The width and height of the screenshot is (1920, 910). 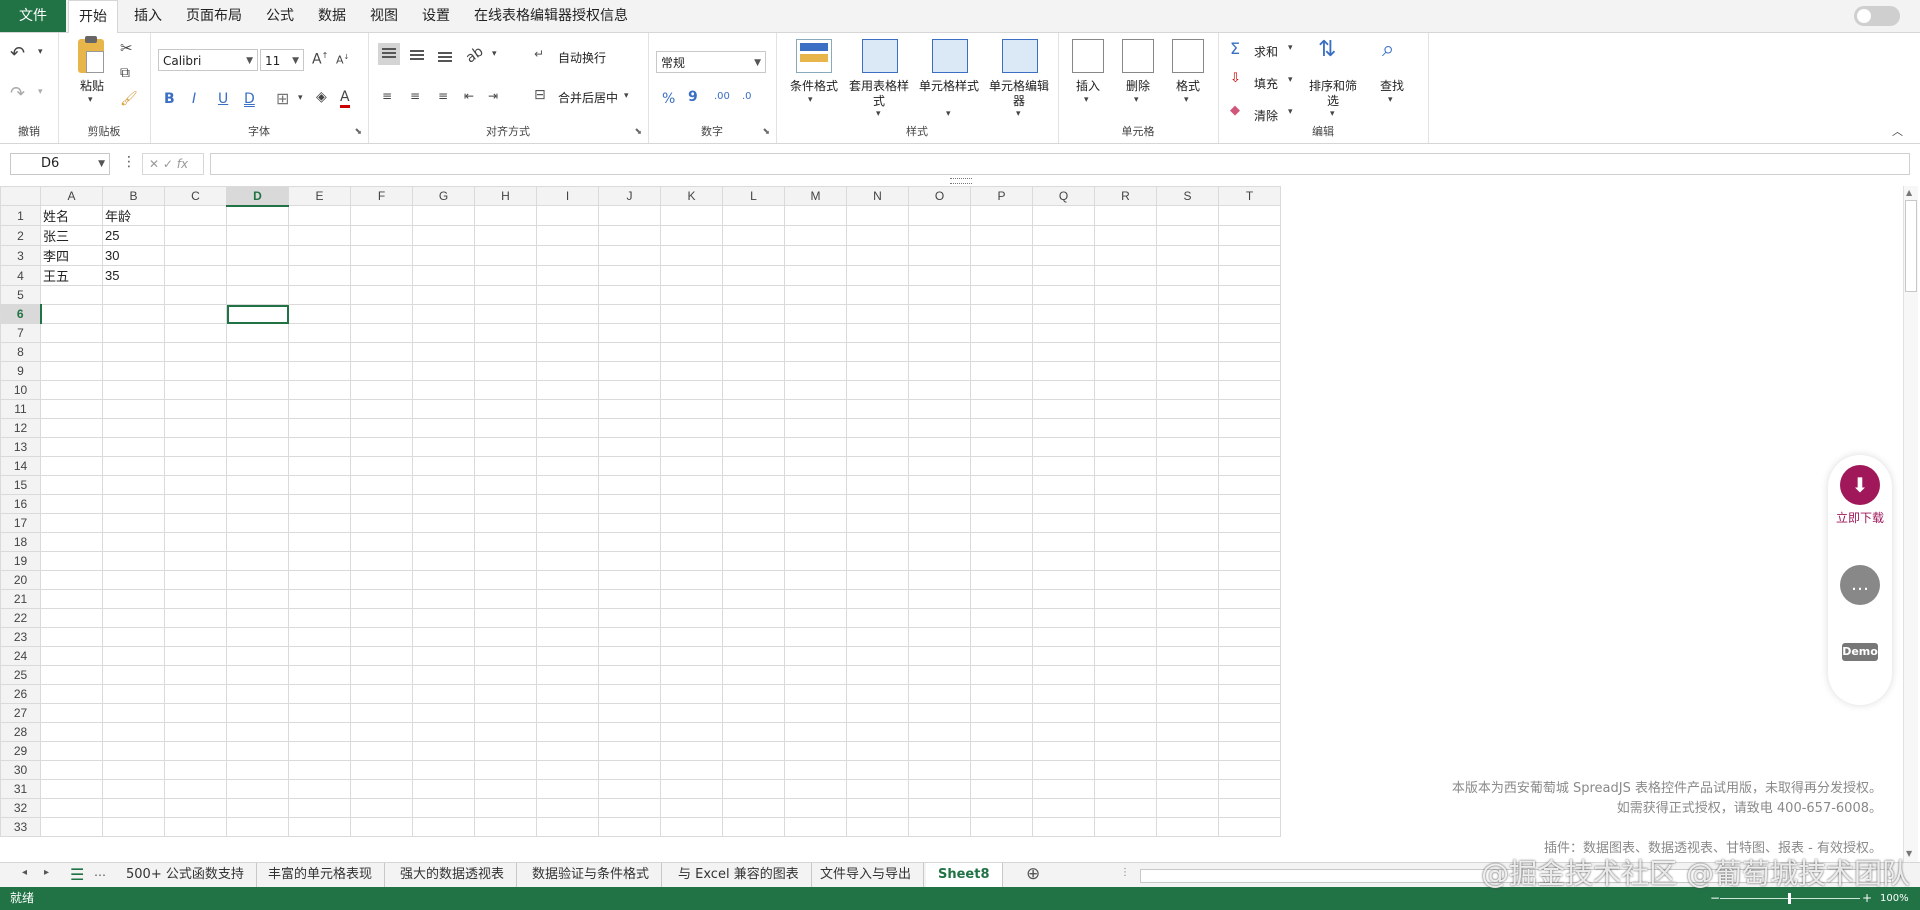 I want to click on column-header: C, so click(x=195, y=196).